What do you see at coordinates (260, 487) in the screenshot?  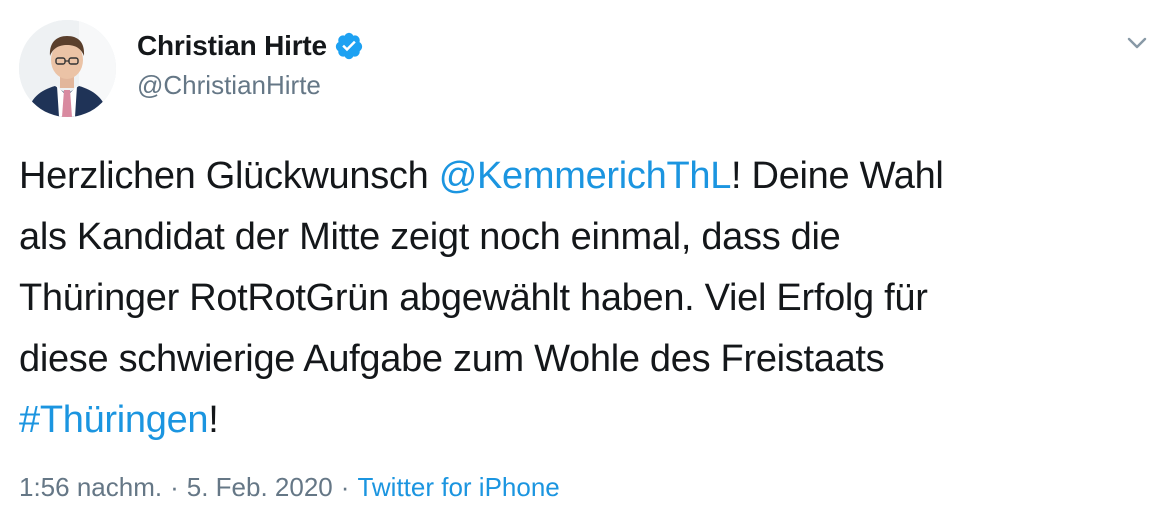 I see `tweet-date: 5. Feb. 2020` at bounding box center [260, 487].